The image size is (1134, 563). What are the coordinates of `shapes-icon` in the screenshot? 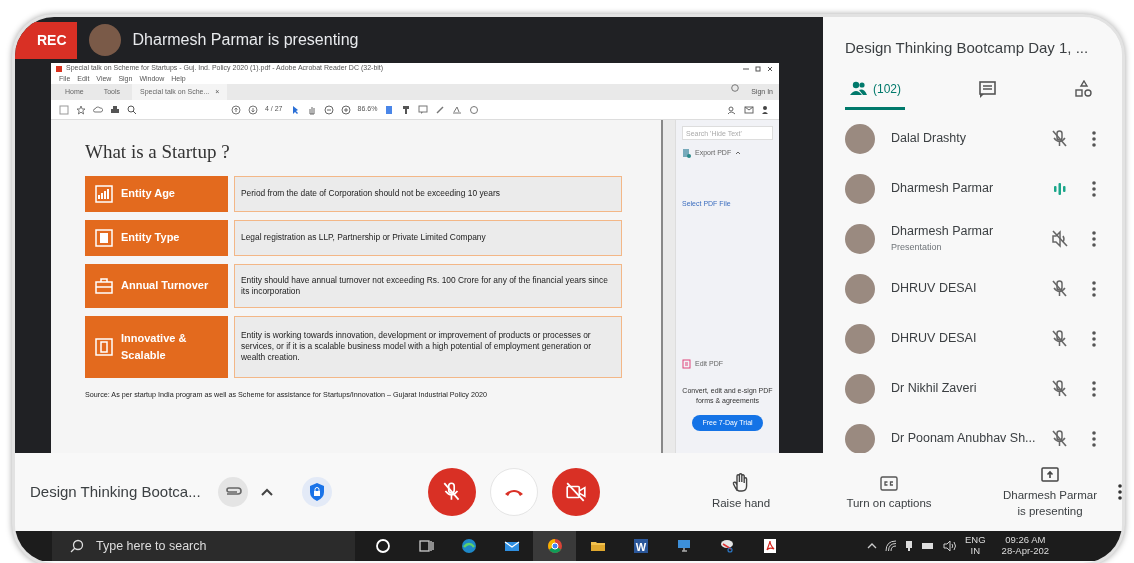 It's located at (1084, 88).